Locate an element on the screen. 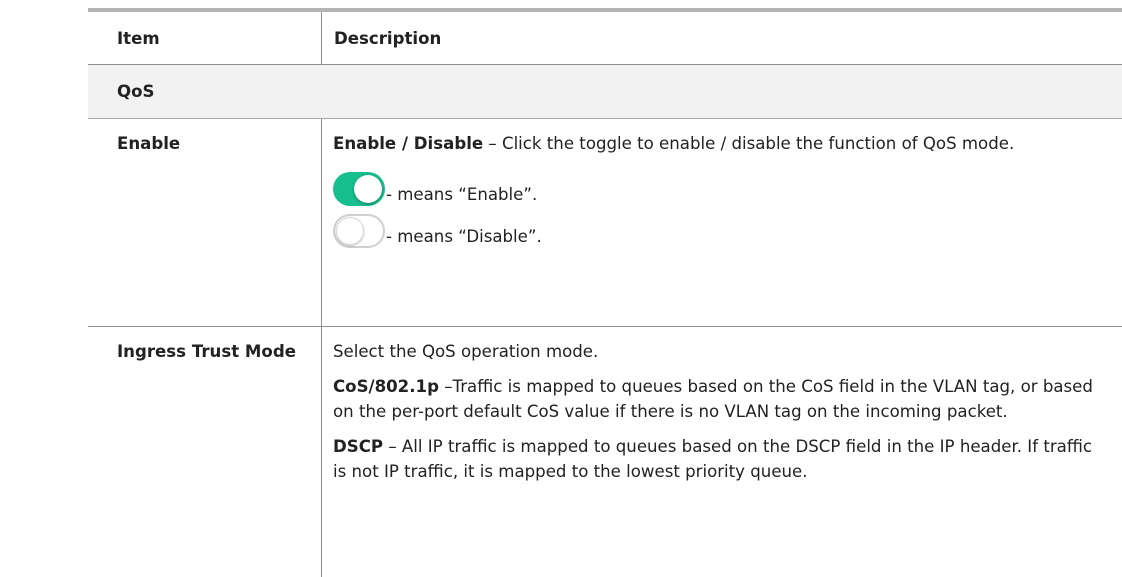 The image size is (1122, 577). toggle-off-caption: - means “Disable”. is located at coordinates (464, 236).